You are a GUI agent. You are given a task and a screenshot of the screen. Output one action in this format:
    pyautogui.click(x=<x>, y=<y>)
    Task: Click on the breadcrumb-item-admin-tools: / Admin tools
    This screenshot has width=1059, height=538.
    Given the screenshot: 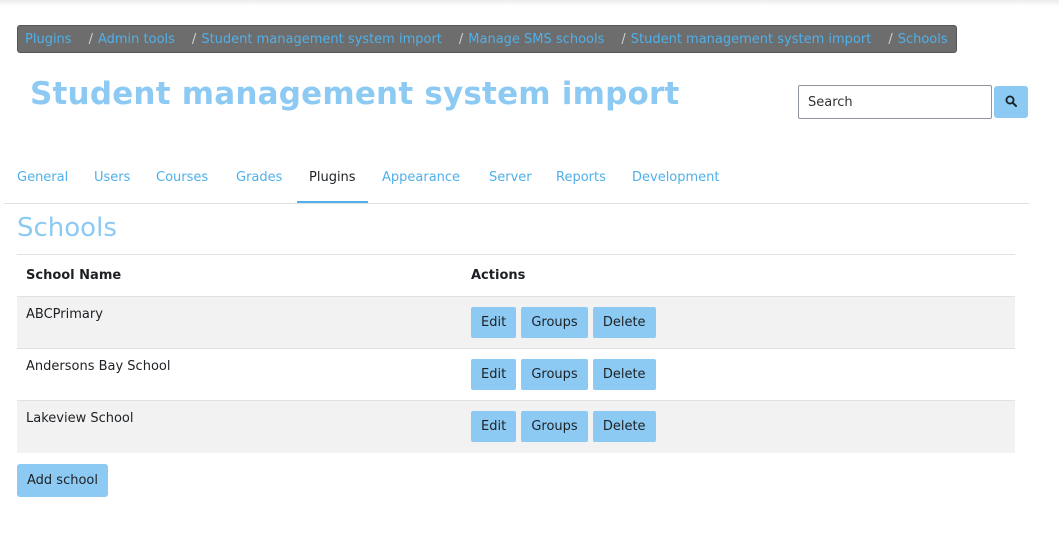 What is the action you would take?
    pyautogui.click(x=123, y=39)
    